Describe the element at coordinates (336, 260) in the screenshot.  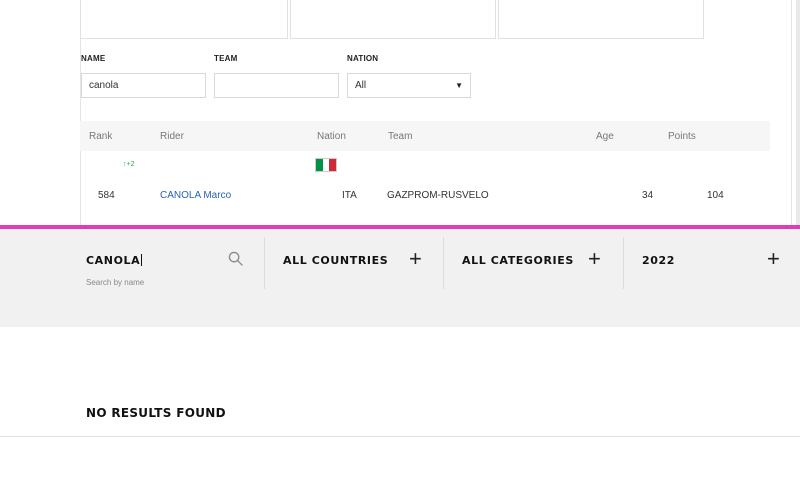
I see `countries-label: ALL COUNTRIES` at that location.